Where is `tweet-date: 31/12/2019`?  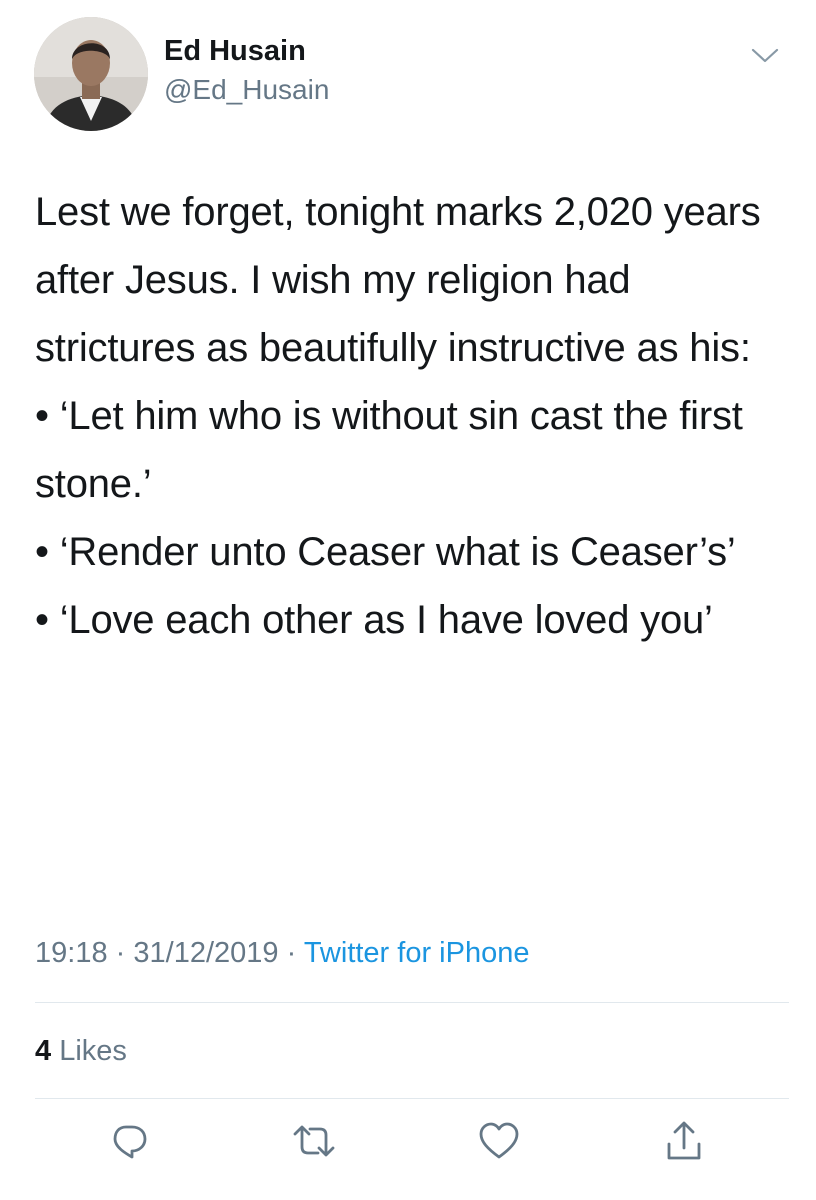
tweet-date: 31/12/2019 is located at coordinates (205, 953).